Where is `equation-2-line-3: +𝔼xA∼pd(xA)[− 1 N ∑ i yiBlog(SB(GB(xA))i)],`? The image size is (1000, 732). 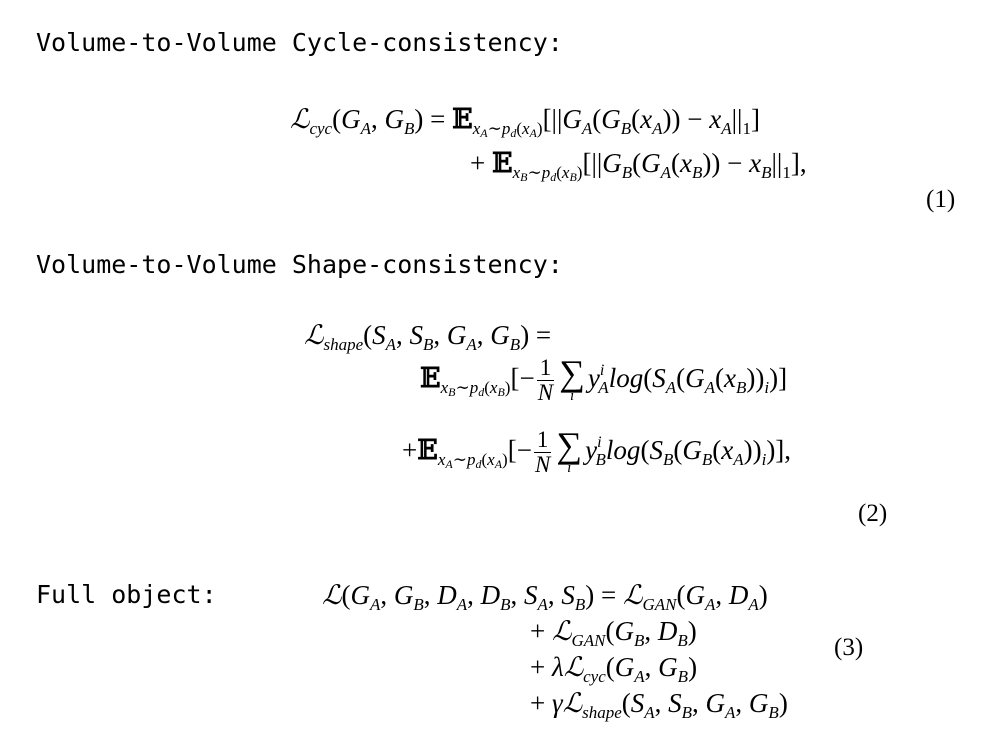
equation-2-line-3: +𝔼xA∼pd(xA)[− 1 N ∑ i yiBlog(SB(GB(xA))i)], is located at coordinates (597, 451).